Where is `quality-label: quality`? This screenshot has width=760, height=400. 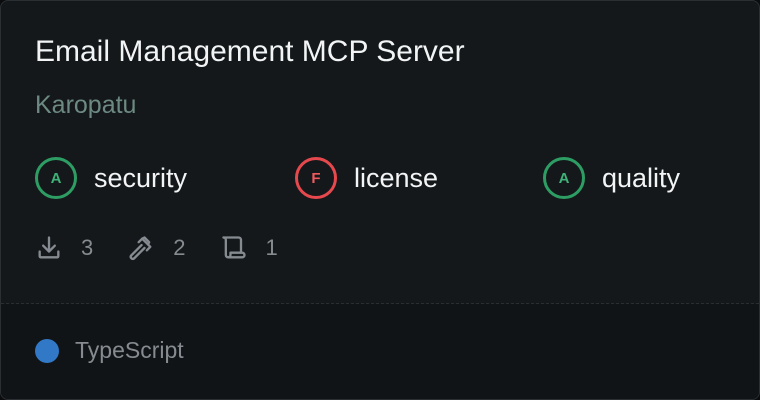 quality-label: quality is located at coordinates (641, 177).